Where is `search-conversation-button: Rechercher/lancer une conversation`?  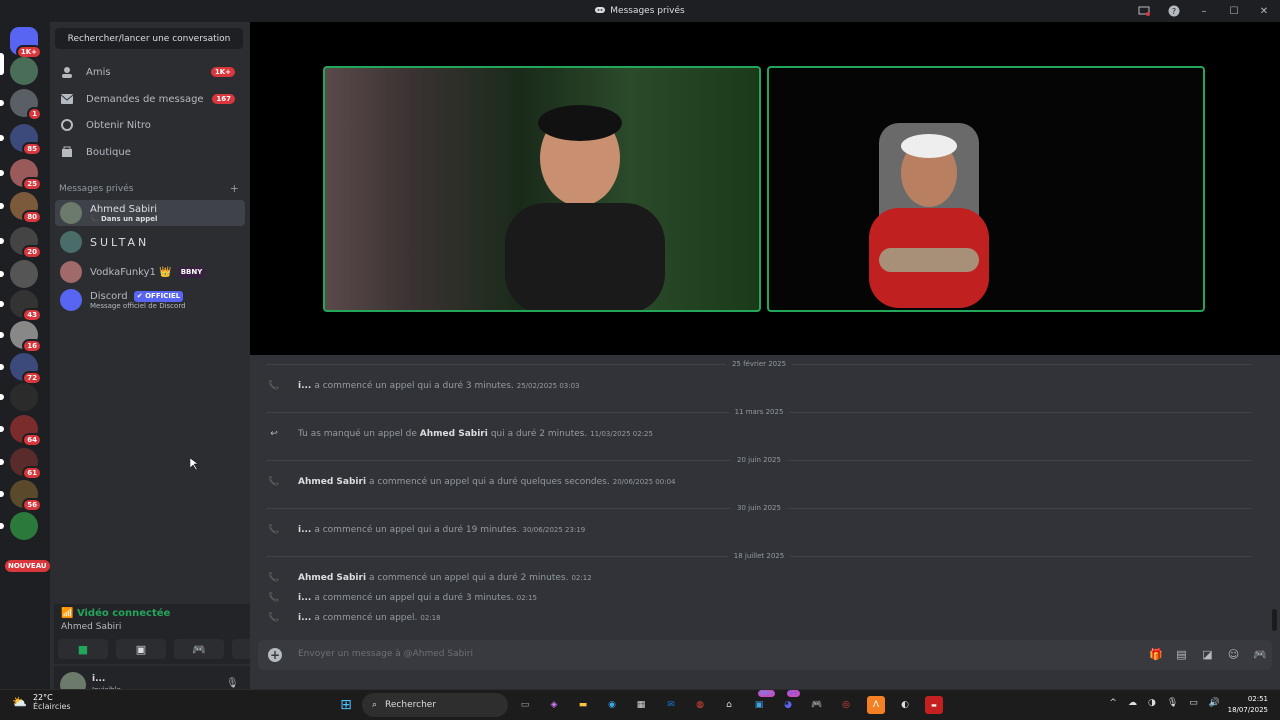 search-conversation-button: Rechercher/lancer une conversation is located at coordinates (149, 38).